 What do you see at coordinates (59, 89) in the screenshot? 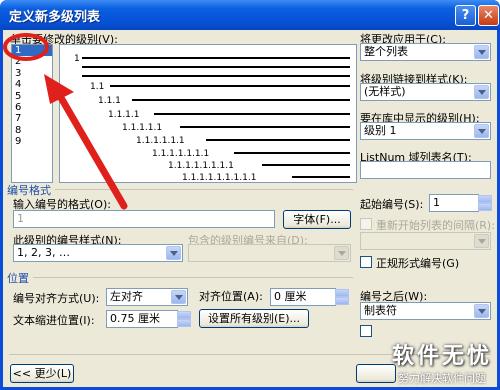
I see `annotation-arrow-head` at bounding box center [59, 89].